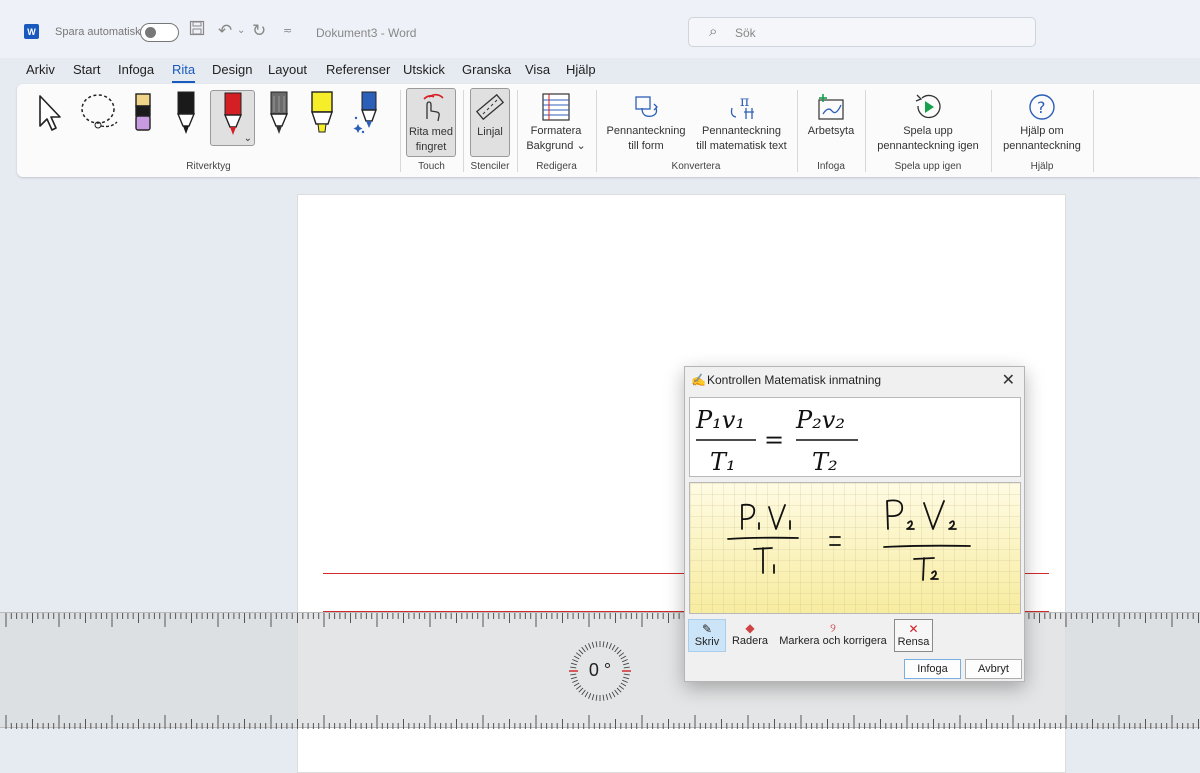 The height and width of the screenshot is (773, 1200). I want to click on save-icon, so click(197, 31).